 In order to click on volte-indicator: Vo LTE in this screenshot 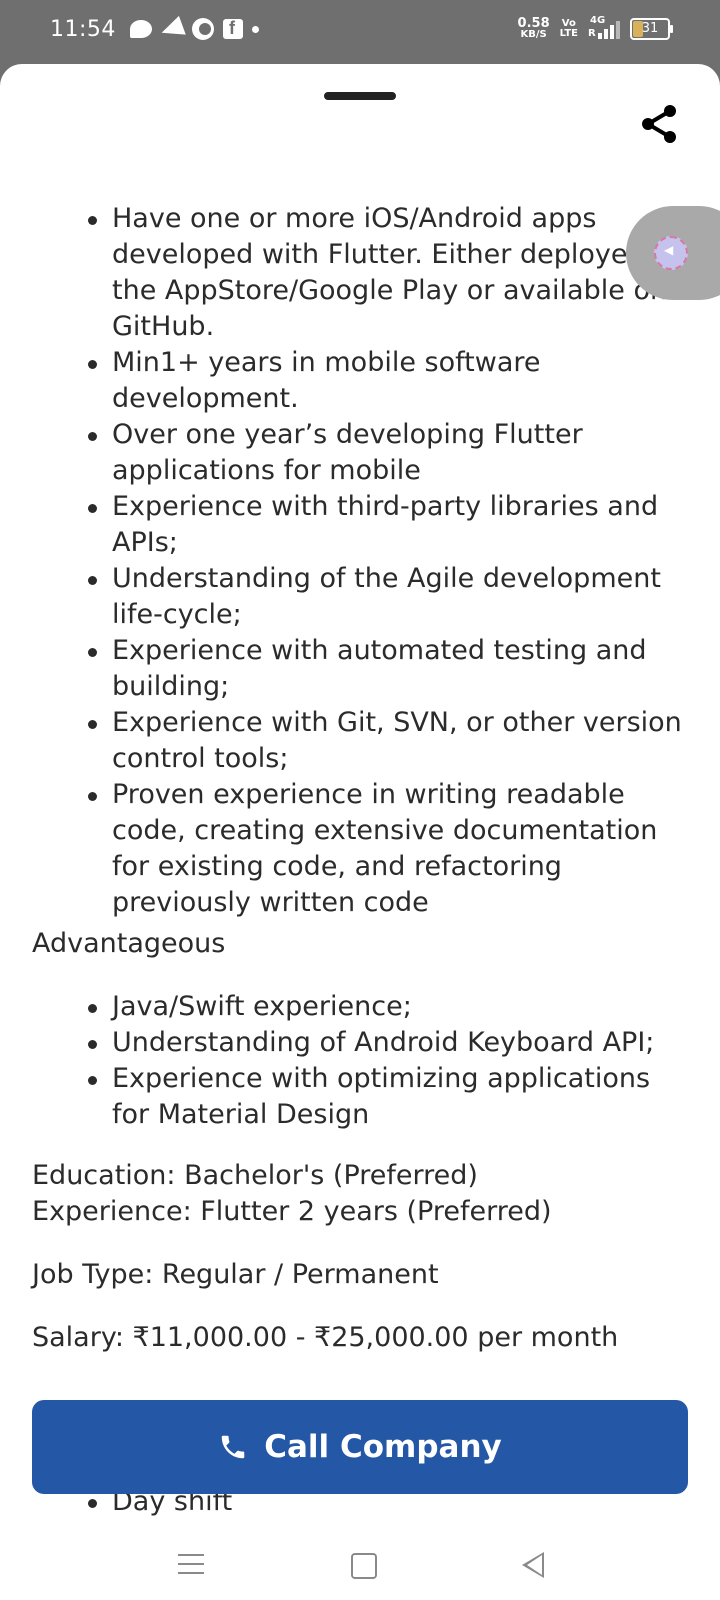, I will do `click(568, 28)`.